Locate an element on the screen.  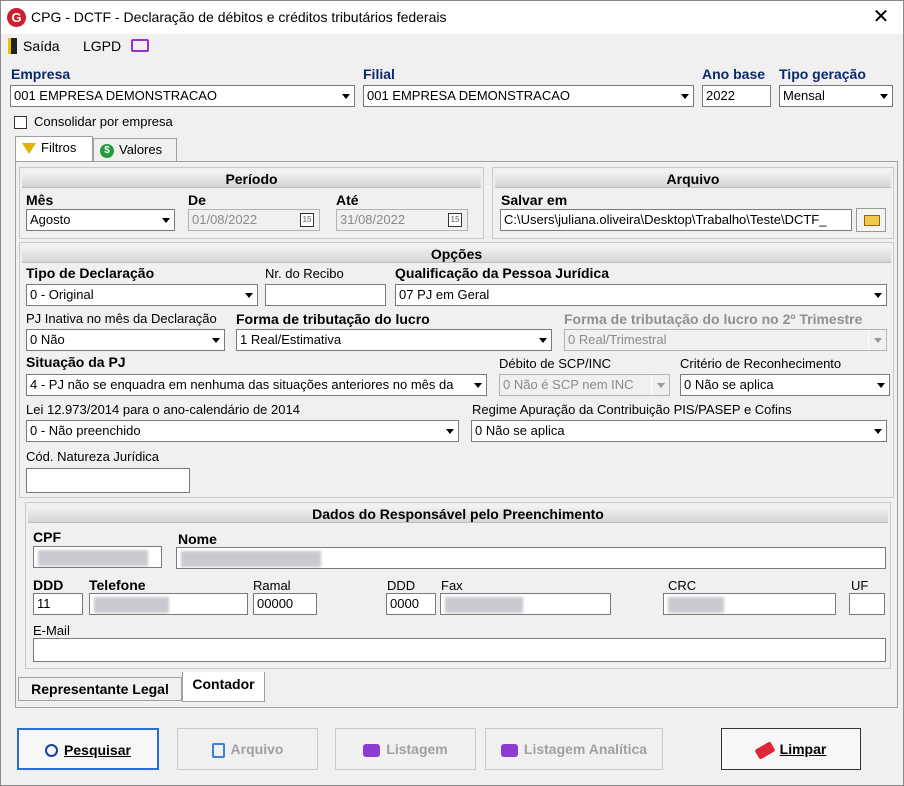
tab-contador: Contador is located at coordinates (223, 687).